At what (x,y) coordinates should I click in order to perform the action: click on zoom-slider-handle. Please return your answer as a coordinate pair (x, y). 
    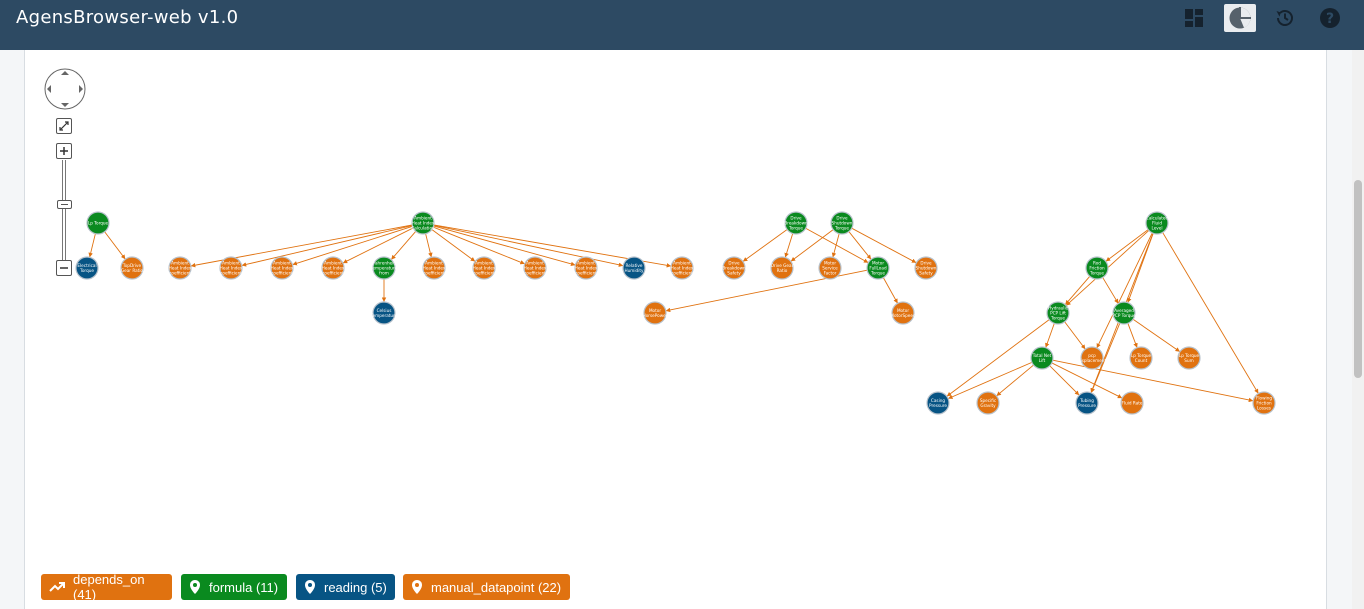
    Looking at the image, I should click on (64, 204).